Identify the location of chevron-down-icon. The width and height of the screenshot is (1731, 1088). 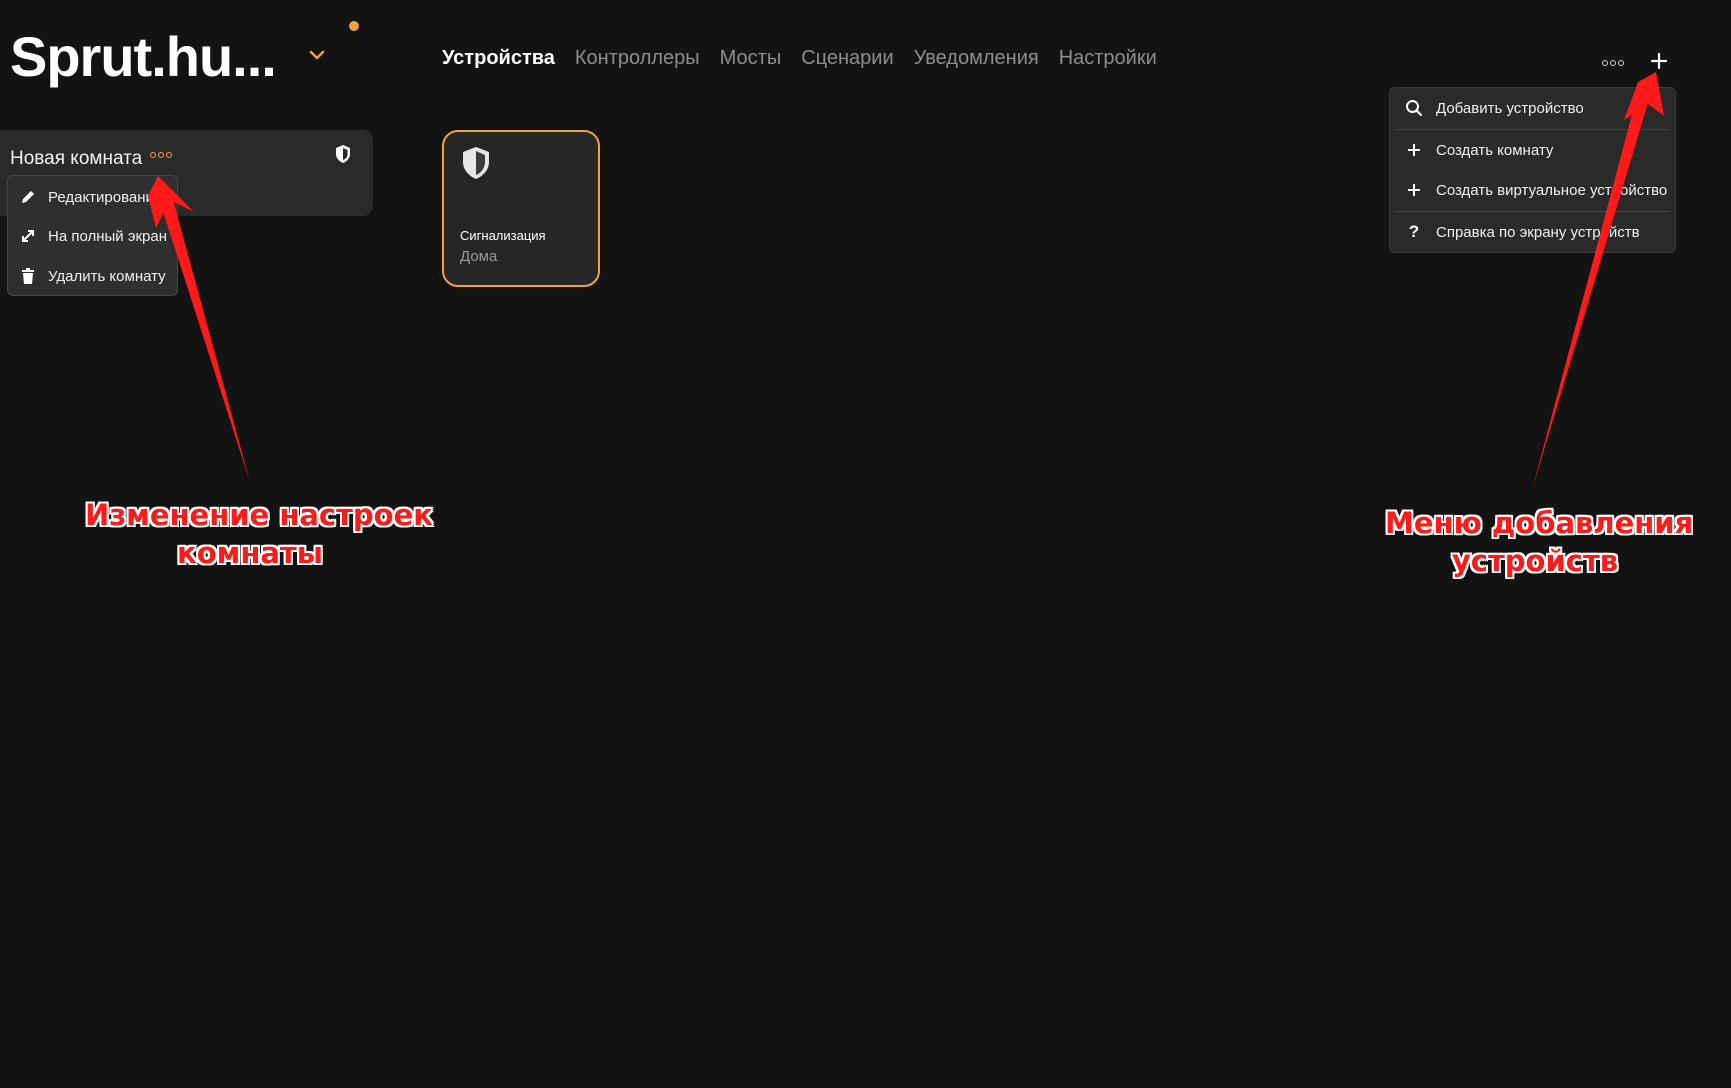
(317, 55).